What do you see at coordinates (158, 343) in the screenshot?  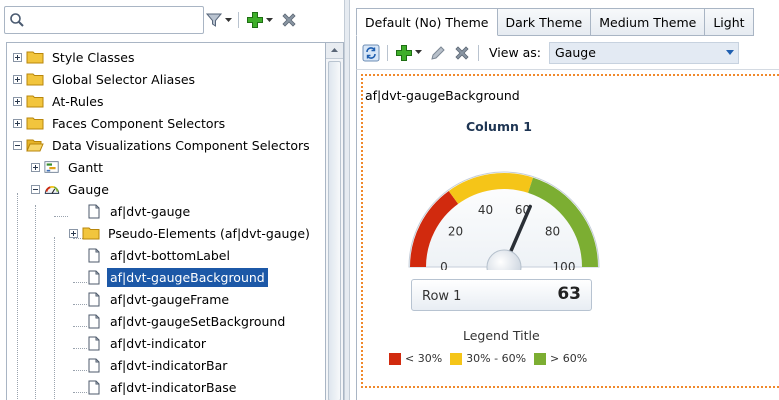 I see `tree-item-label: af|dvt-indicator` at bounding box center [158, 343].